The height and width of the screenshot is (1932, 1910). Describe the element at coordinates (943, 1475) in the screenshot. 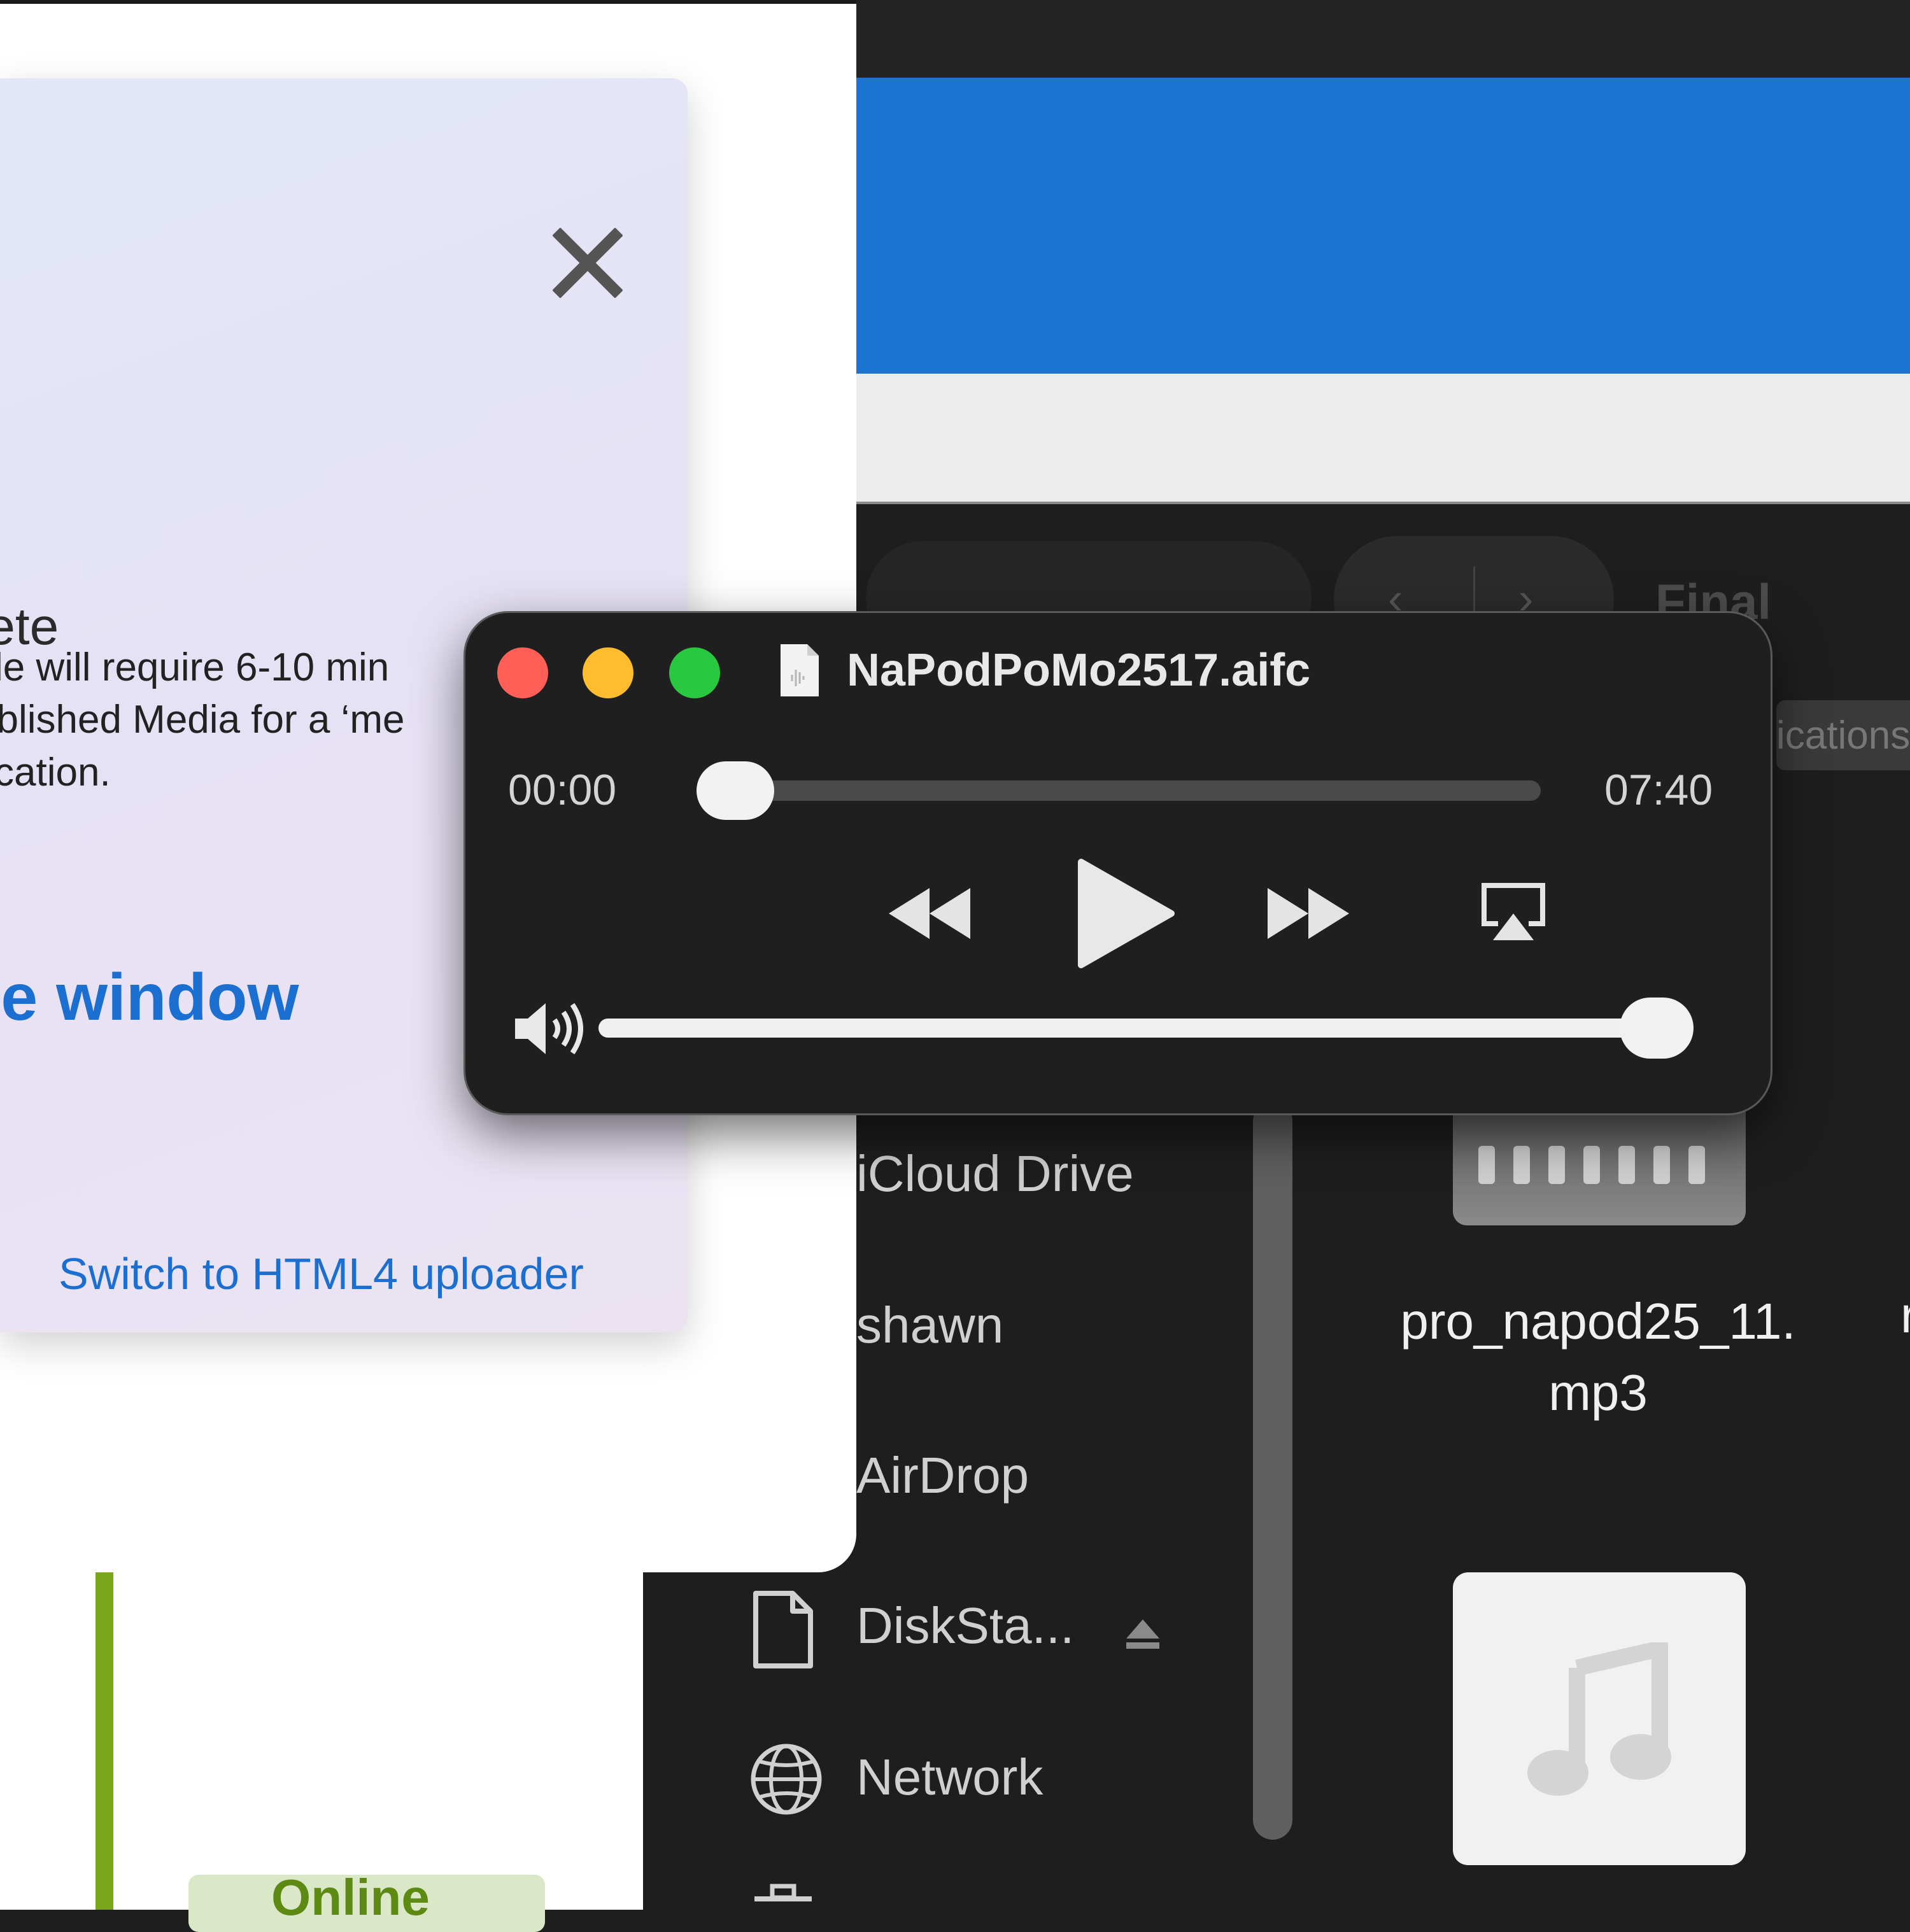

I see `sidebar-item-airdrop: AirDrop` at that location.